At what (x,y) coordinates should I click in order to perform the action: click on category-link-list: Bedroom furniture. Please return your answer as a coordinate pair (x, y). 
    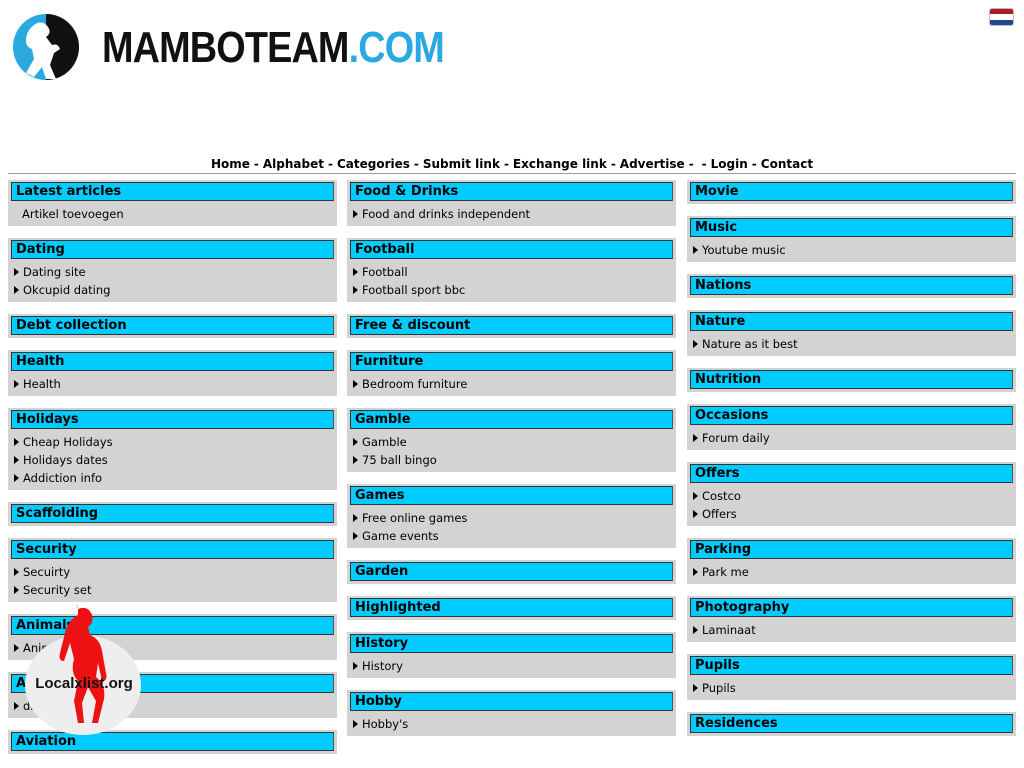
    Looking at the image, I should click on (511, 382).